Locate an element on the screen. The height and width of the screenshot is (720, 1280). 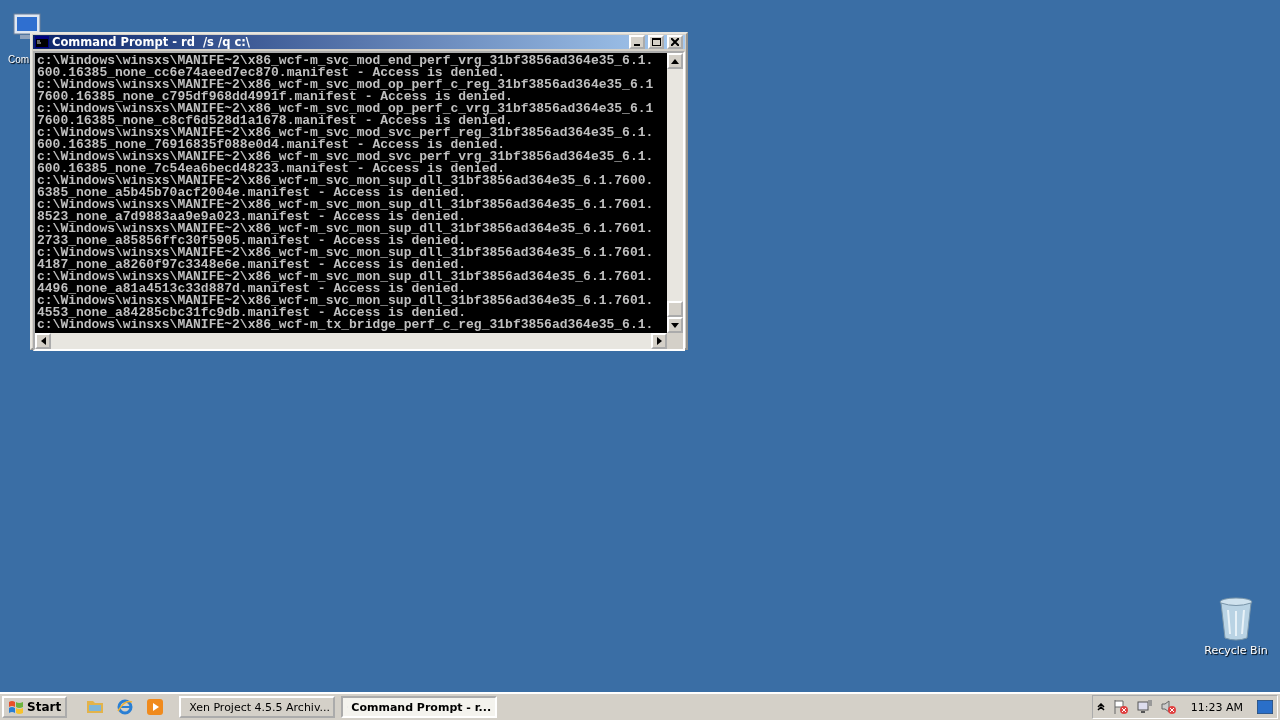
console-line: c:\Windows\winsxs\MANIFE~2\x86_wcf-m_svc_mod_svc_perf_reg_31bf3856ad364e35_6.1. is located at coordinates (346, 133).